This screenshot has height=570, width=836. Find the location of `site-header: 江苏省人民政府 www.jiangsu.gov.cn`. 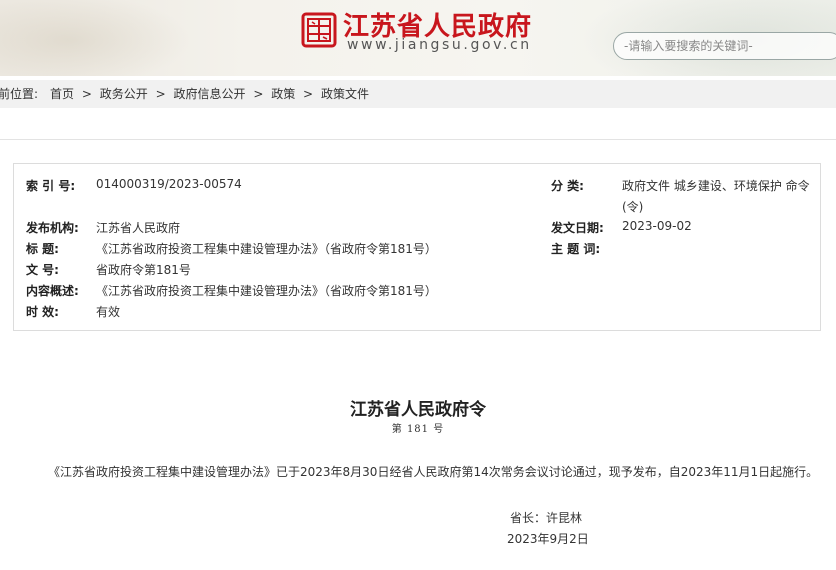

site-header: 江苏省人民政府 www.jiangsu.gov.cn is located at coordinates (418, 38).